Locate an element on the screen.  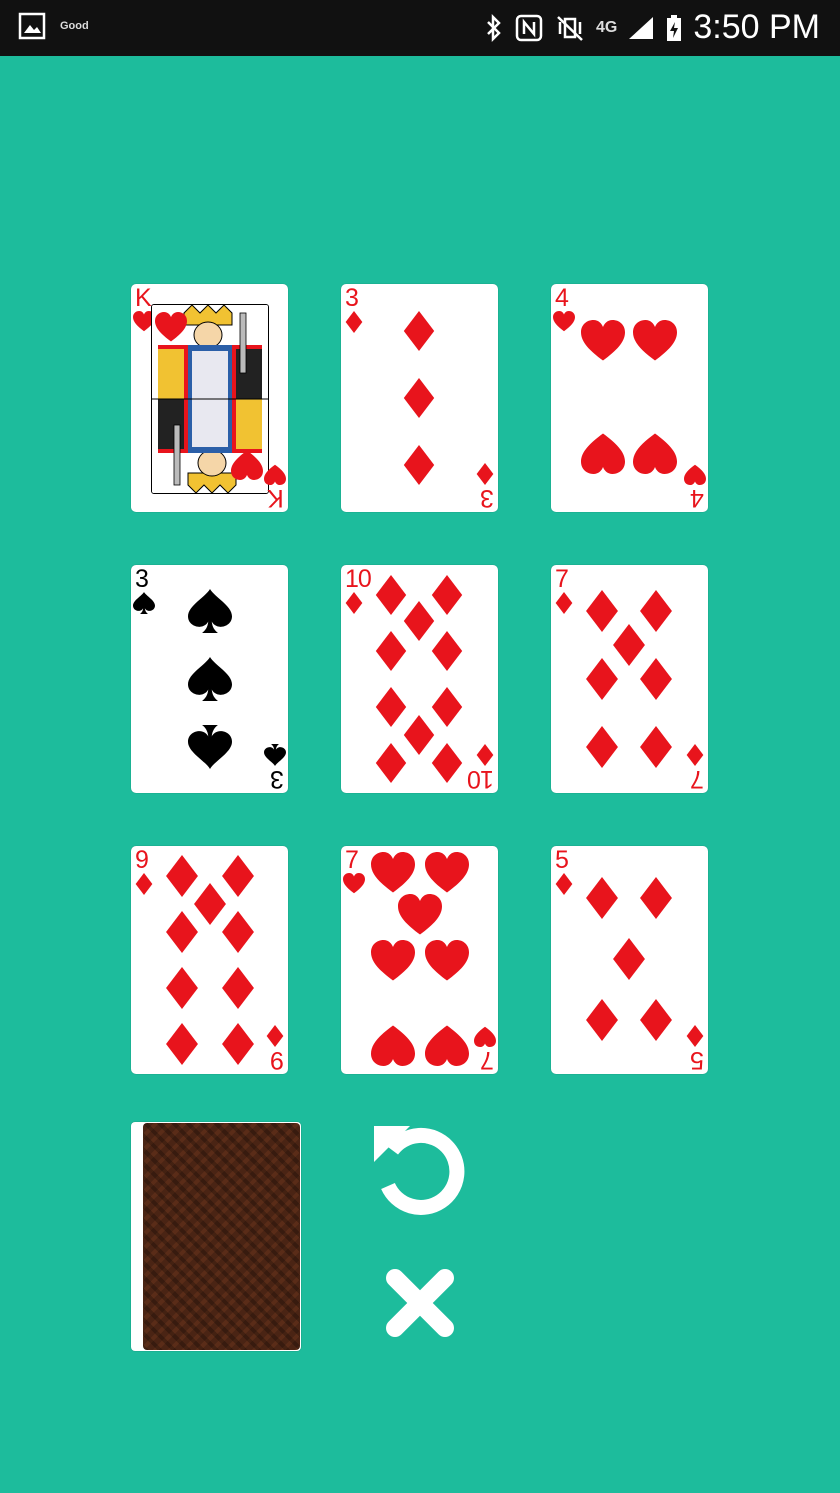
card-rank-bottom: 5 is located at coordinates (697, 1060).